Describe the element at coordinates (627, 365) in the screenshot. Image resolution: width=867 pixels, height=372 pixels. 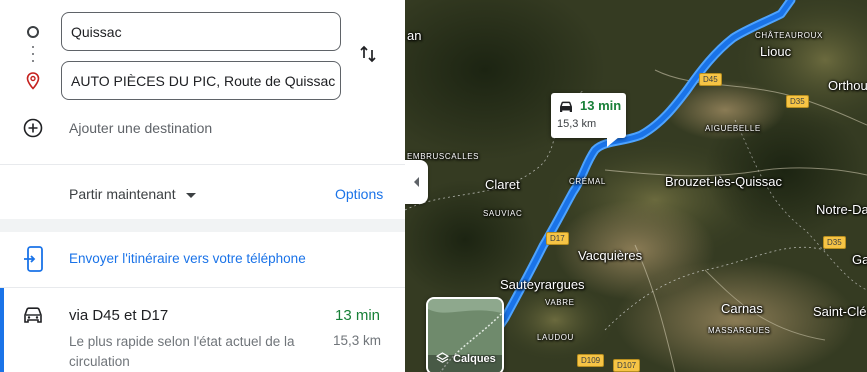
I see `road-shield: D107` at that location.